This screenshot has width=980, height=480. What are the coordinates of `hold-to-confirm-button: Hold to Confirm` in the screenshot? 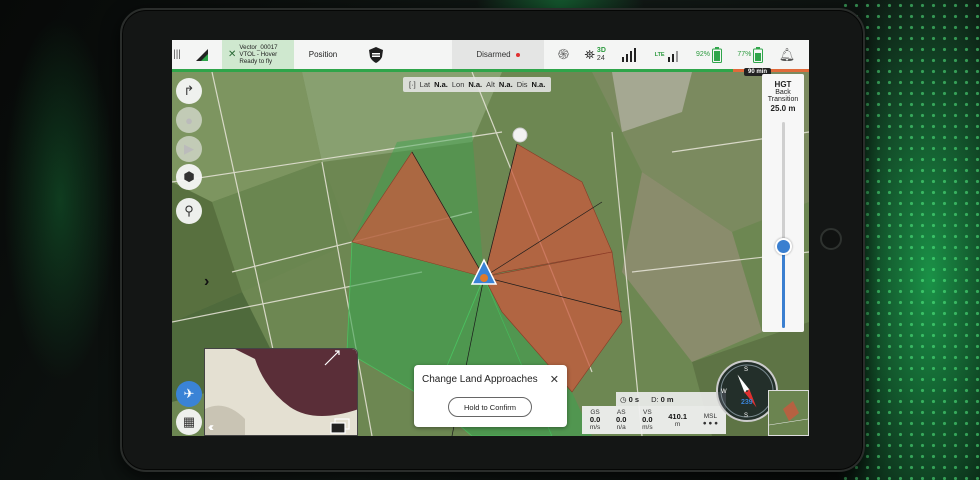 It's located at (490, 407).